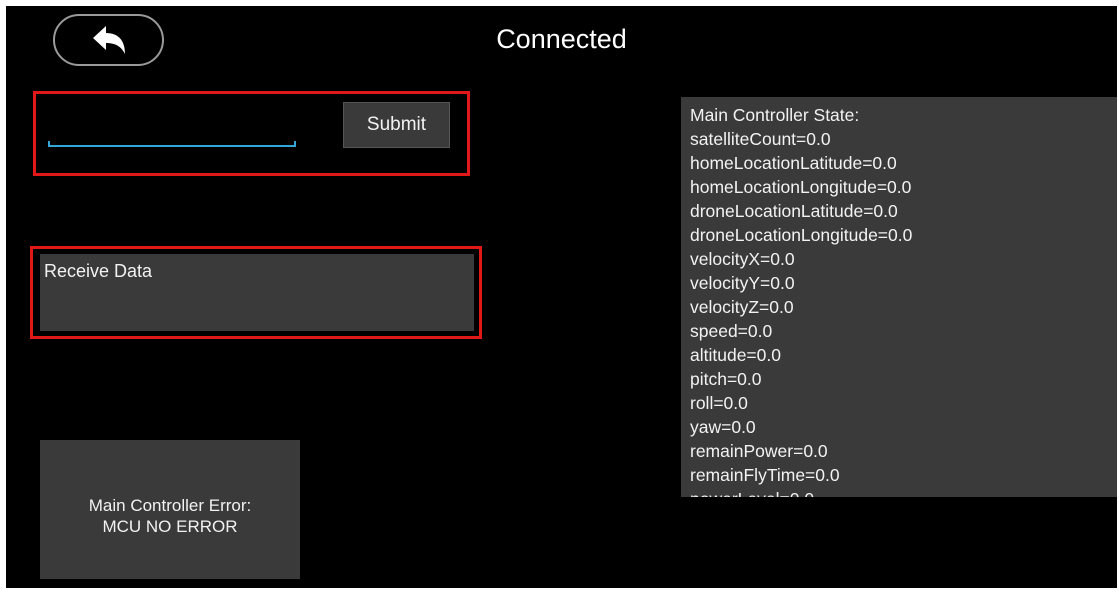 This screenshot has height=593, width=1119. Describe the element at coordinates (801, 235) in the screenshot. I see `state-line: droneLocationLongitude=0.0` at that location.